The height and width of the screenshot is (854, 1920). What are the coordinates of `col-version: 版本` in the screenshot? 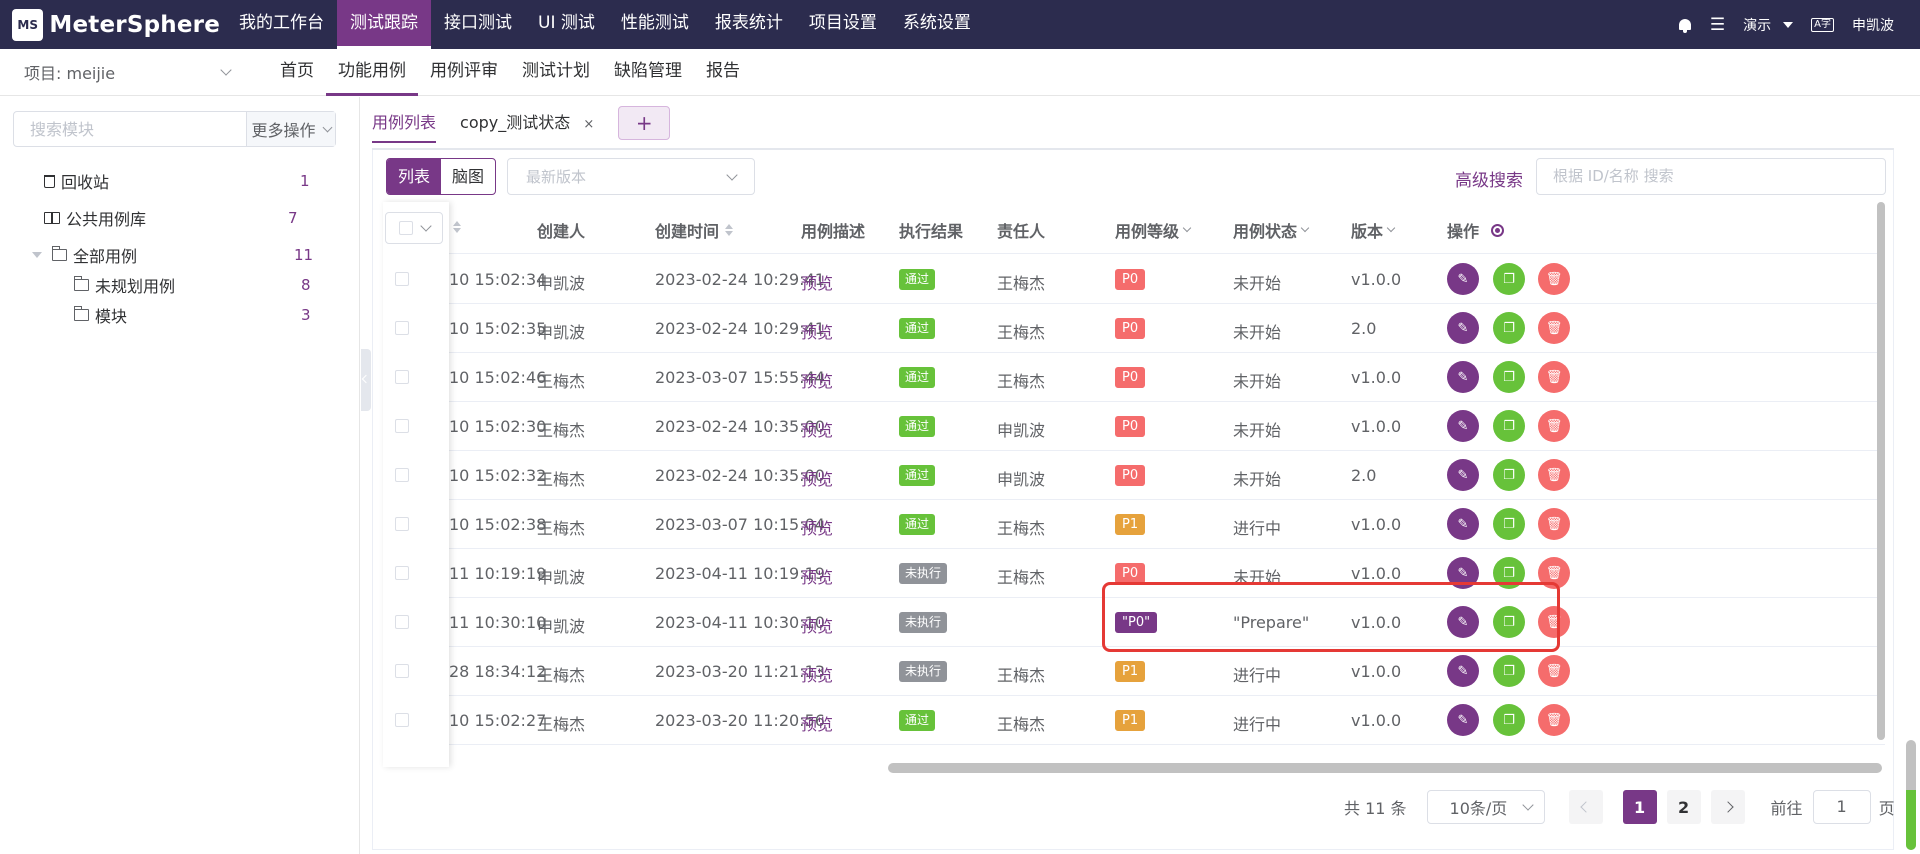 It's located at (1373, 230).